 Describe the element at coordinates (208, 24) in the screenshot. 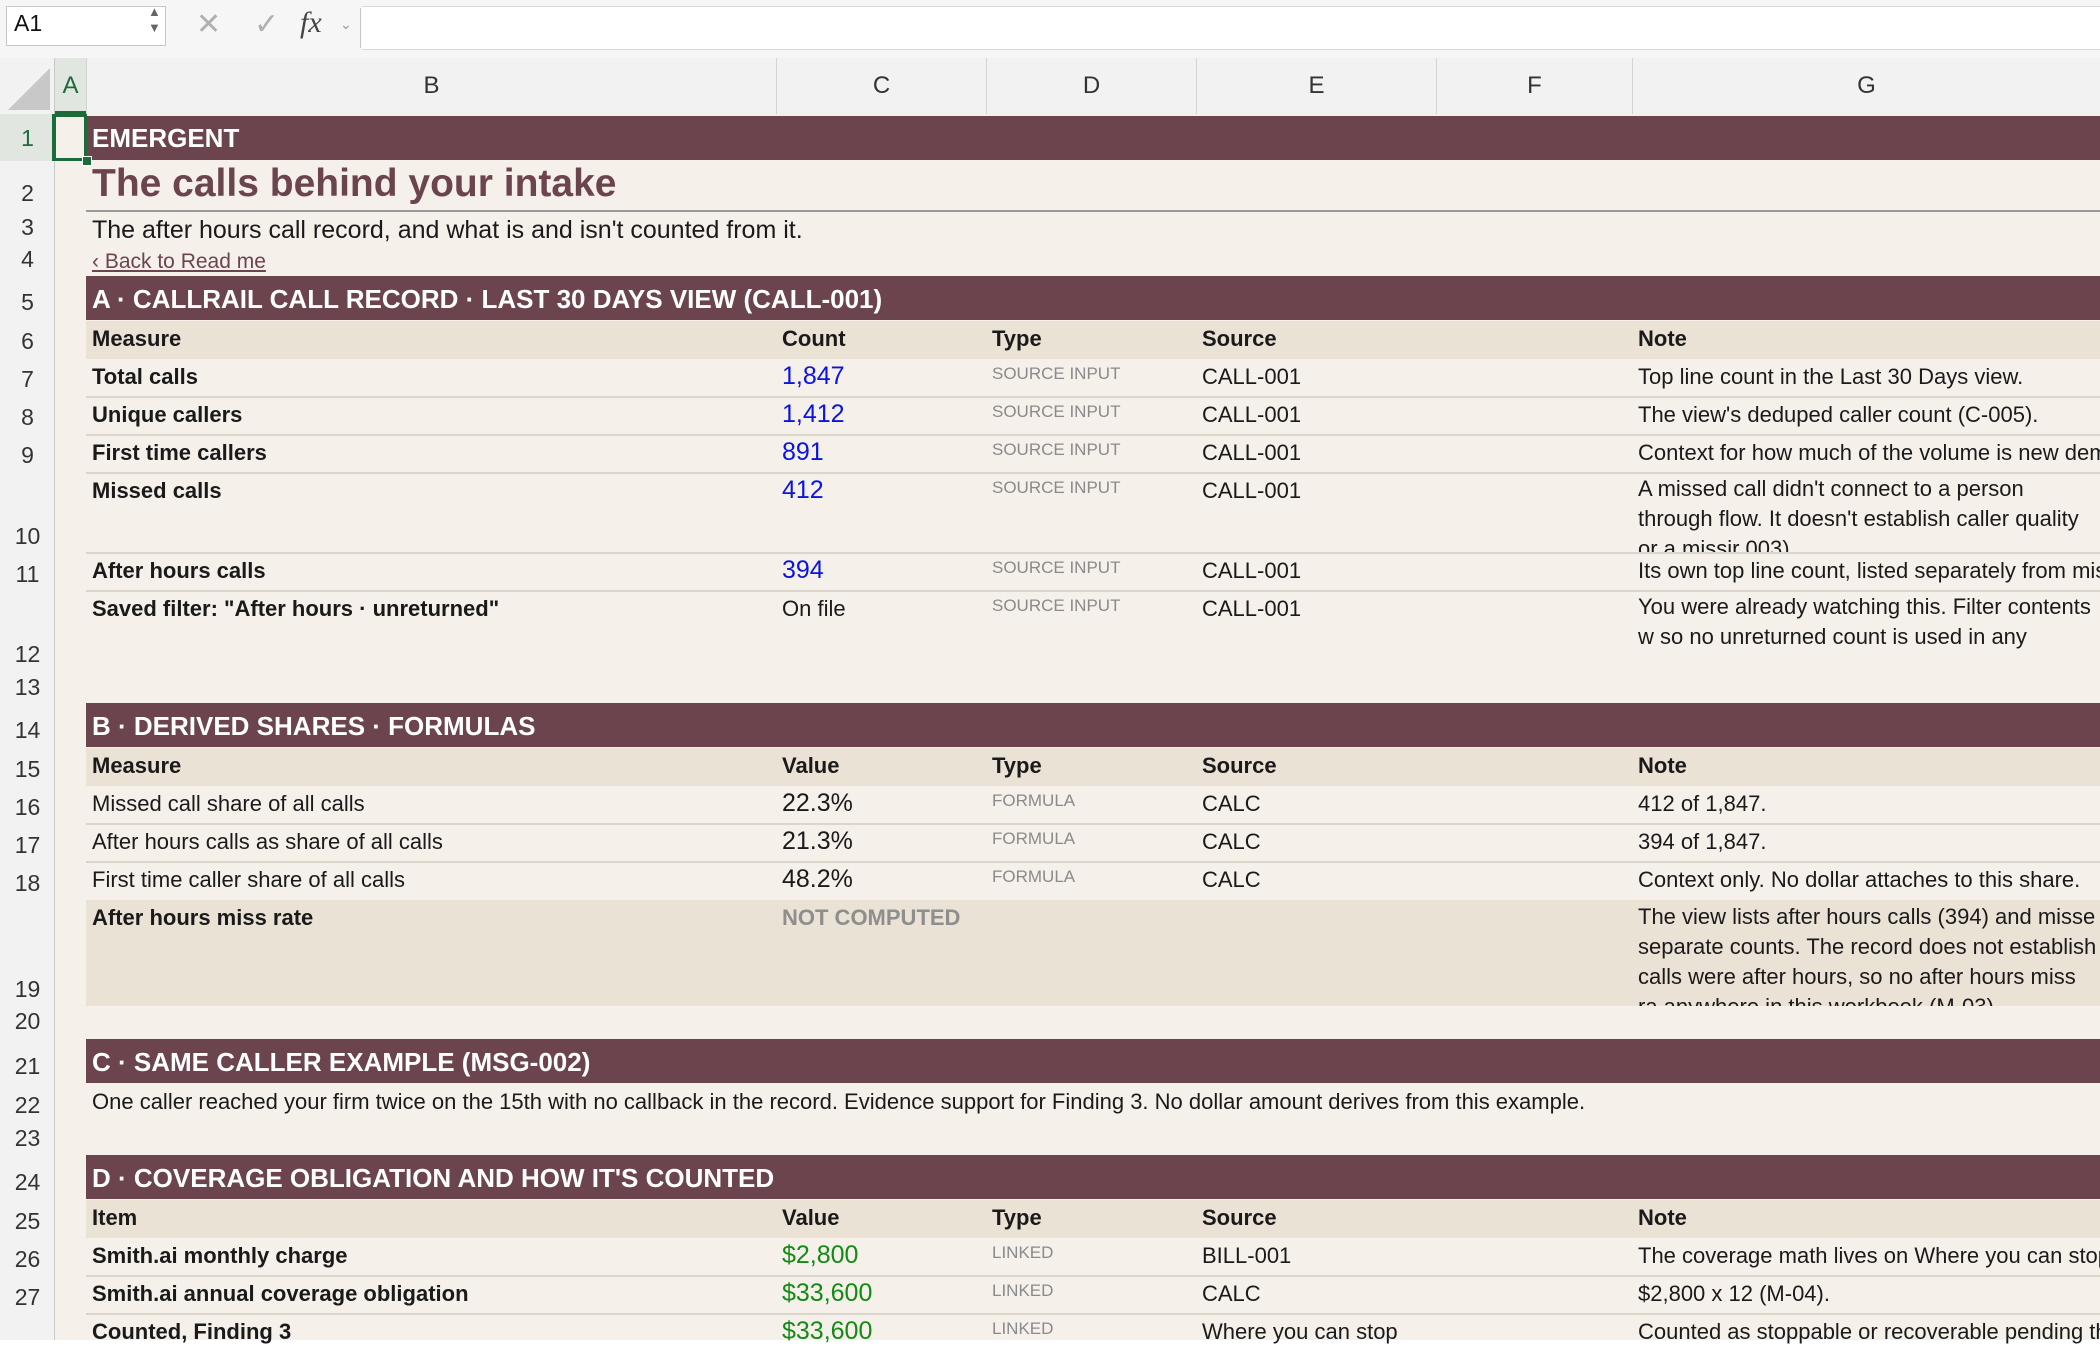

I see `cancel-icon: ✕` at that location.